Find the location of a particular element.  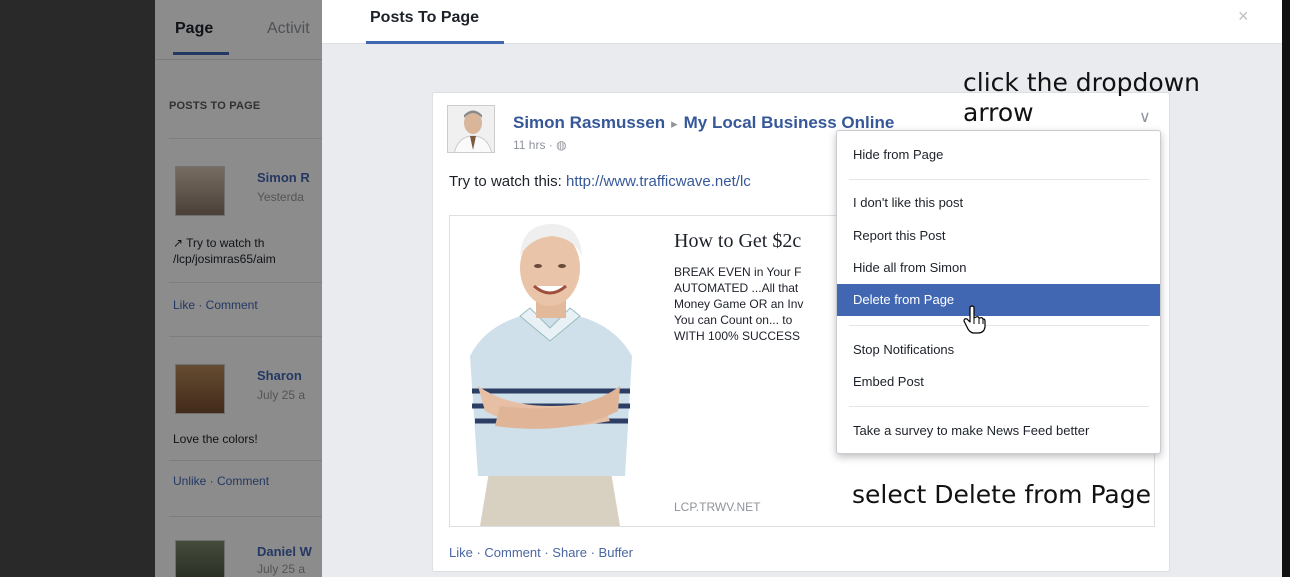

hand-pointer-icon is located at coordinates (974, 319).